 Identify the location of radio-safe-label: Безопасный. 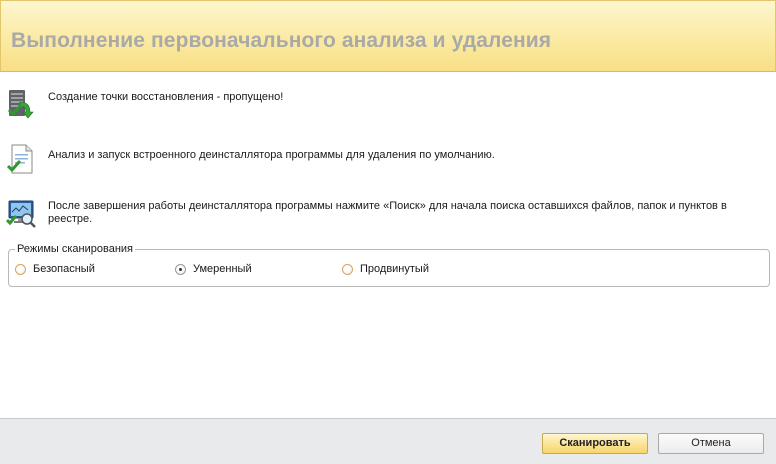
(64, 269).